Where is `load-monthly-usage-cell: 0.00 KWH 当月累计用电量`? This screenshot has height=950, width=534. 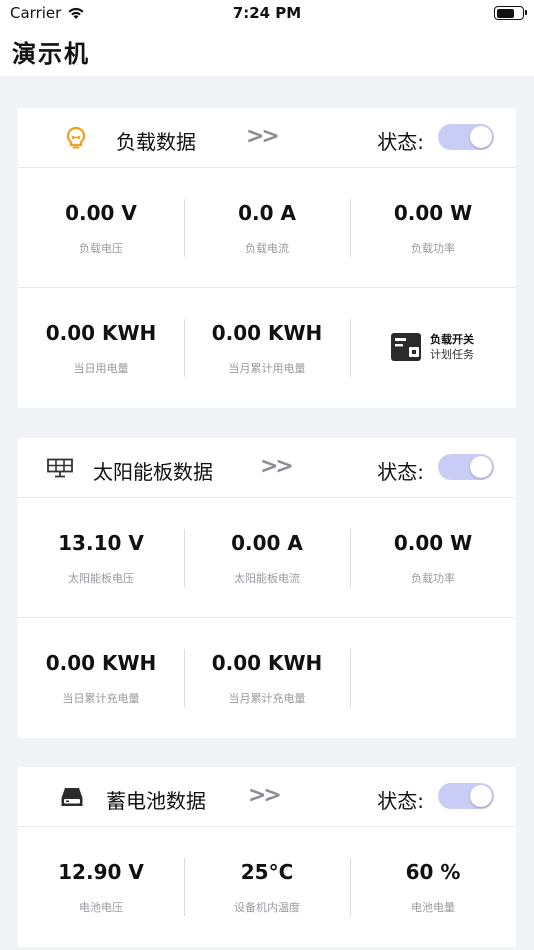
load-monthly-usage-cell: 0.00 KWH 当月累计用电量 is located at coordinates (267, 348).